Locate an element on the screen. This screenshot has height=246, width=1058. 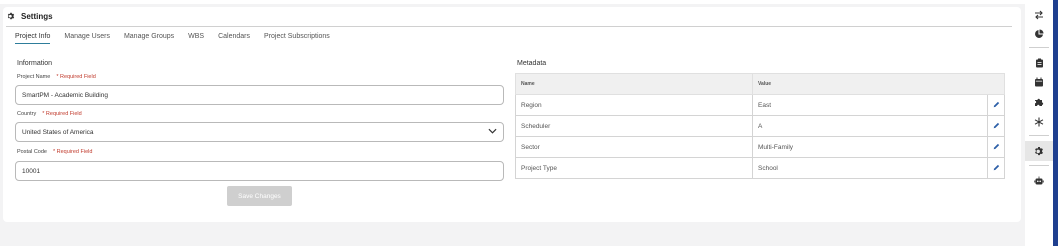
postal-code-label: Postal Code * Required Field is located at coordinates (54, 152).